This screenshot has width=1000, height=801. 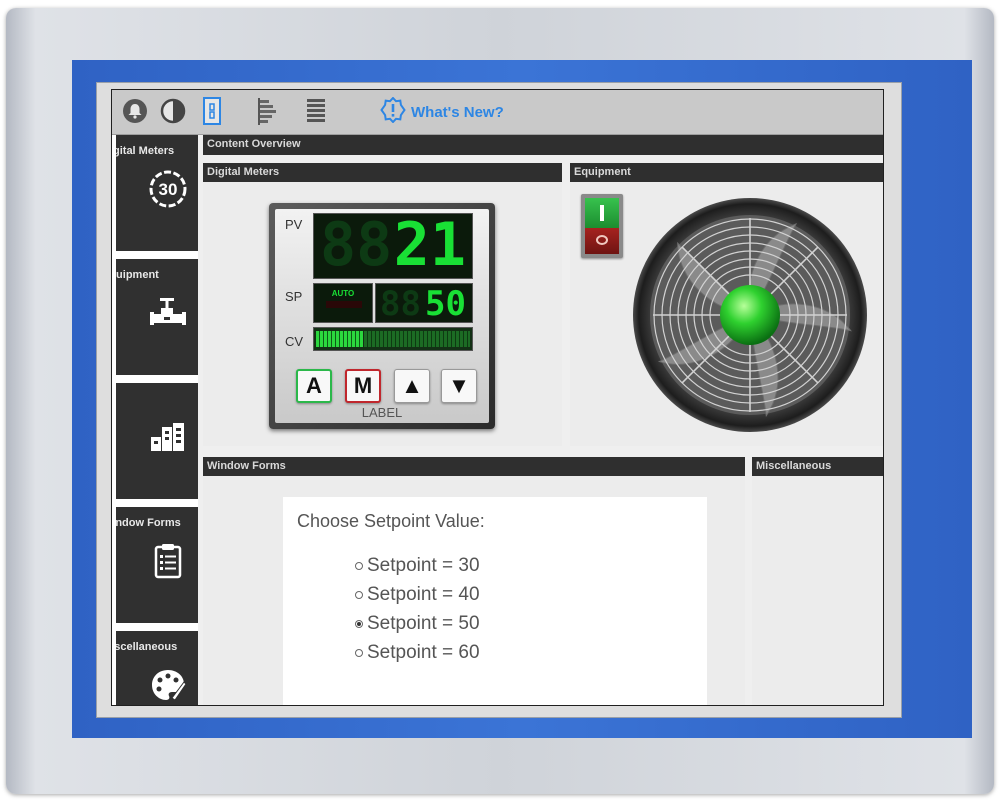 I want to click on sidebar-item-digital-meters: Digital Meters 30, so click(x=157, y=193).